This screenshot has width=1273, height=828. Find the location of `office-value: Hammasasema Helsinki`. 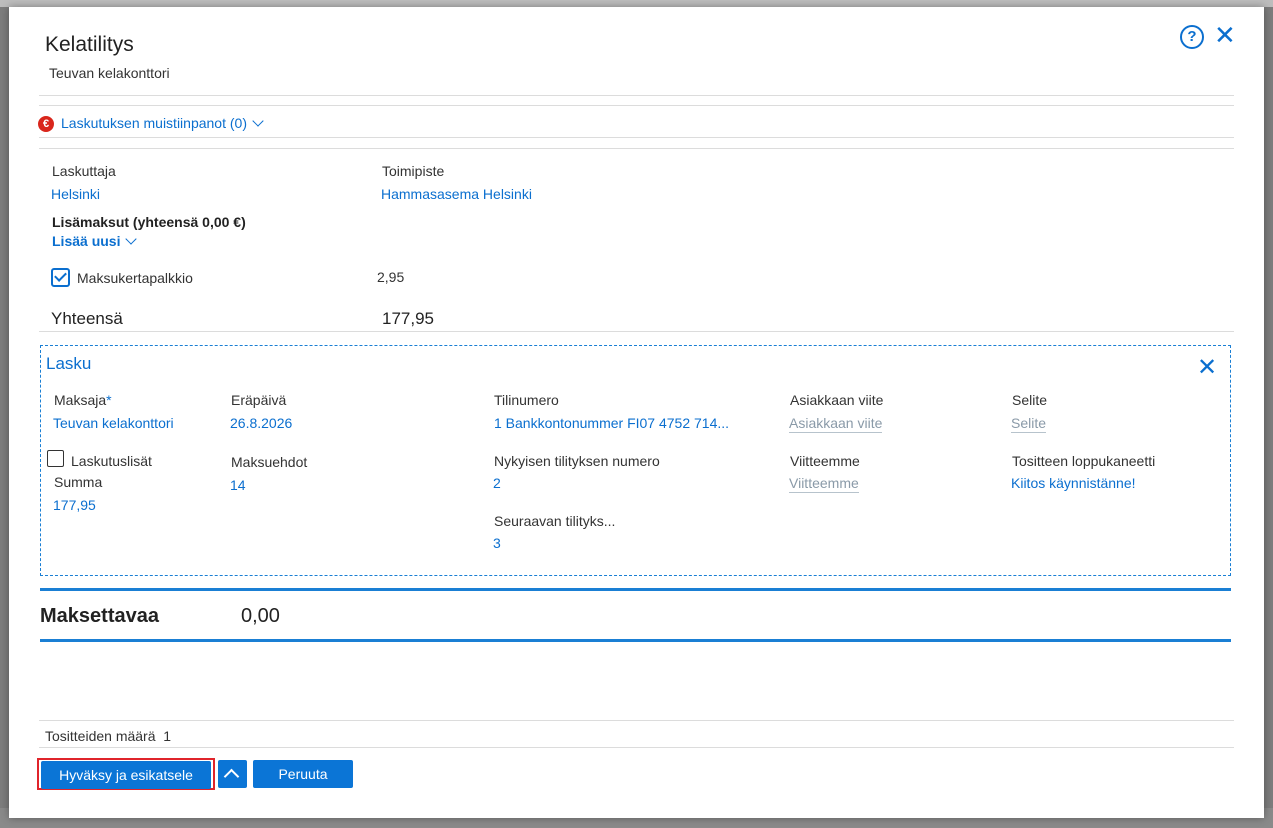

office-value: Hammasasema Helsinki is located at coordinates (456, 194).